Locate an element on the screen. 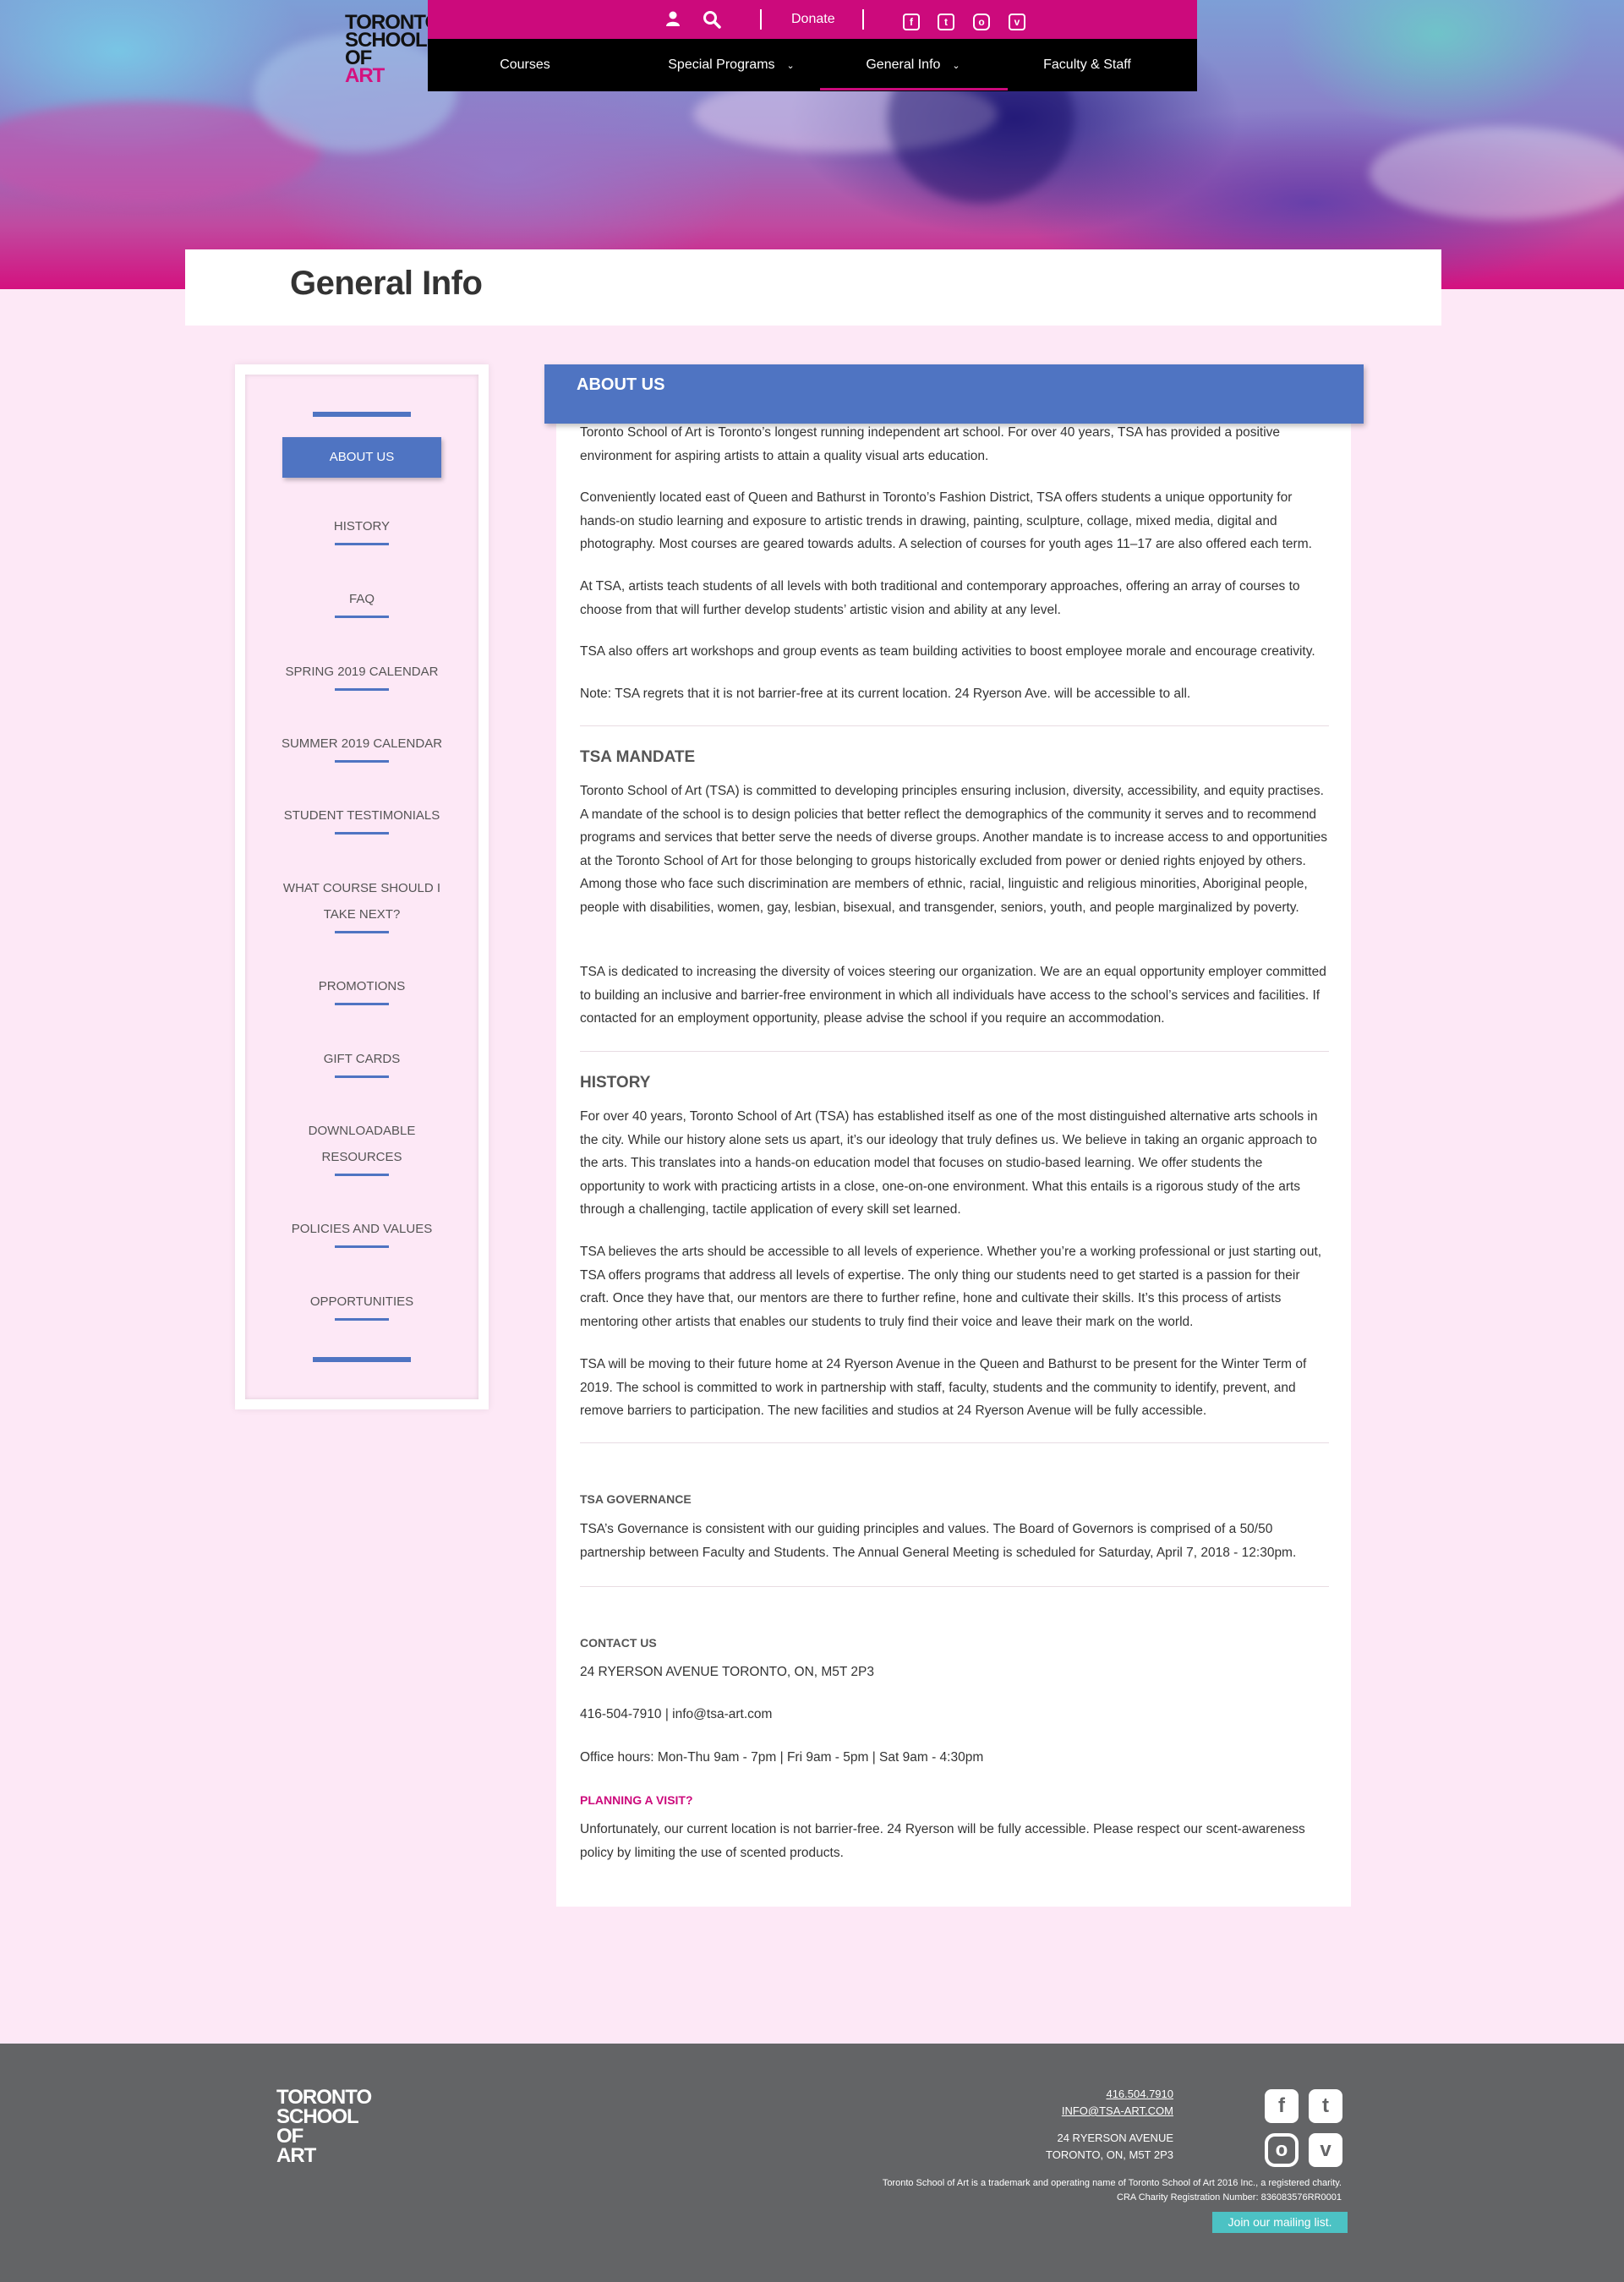 The image size is (1624, 2282). sidebar-item-spring-calendar: SPRING 2019 CALENDAR is located at coordinates (361, 675).